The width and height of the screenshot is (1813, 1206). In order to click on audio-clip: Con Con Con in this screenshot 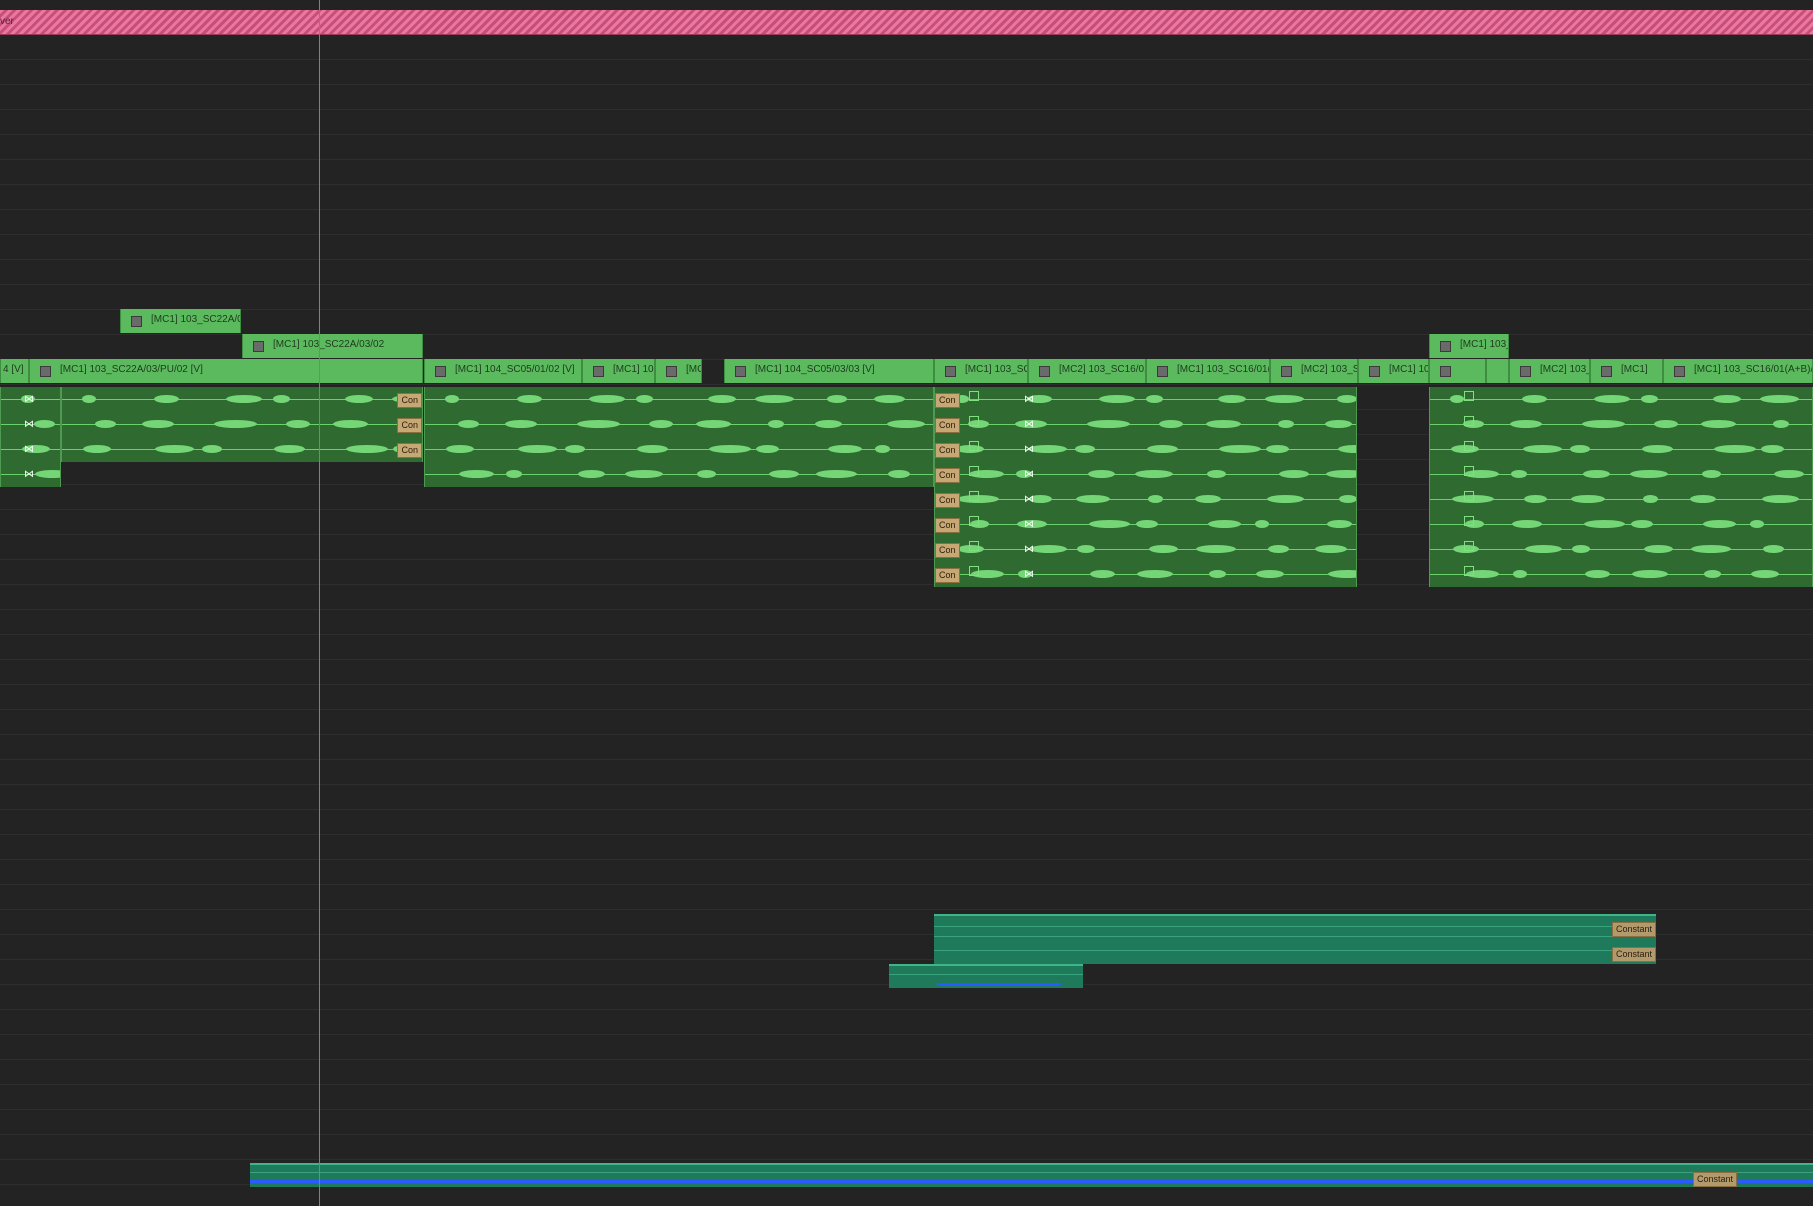, I will do `click(242, 424)`.